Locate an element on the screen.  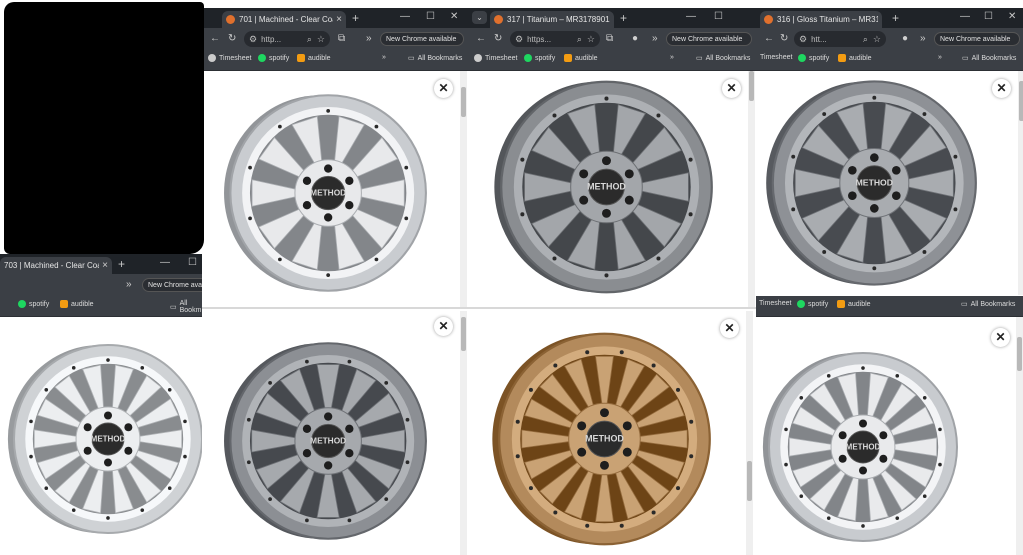
tab-title: 317 | Titanium – MR317890168 is located at coordinates (558, 19).